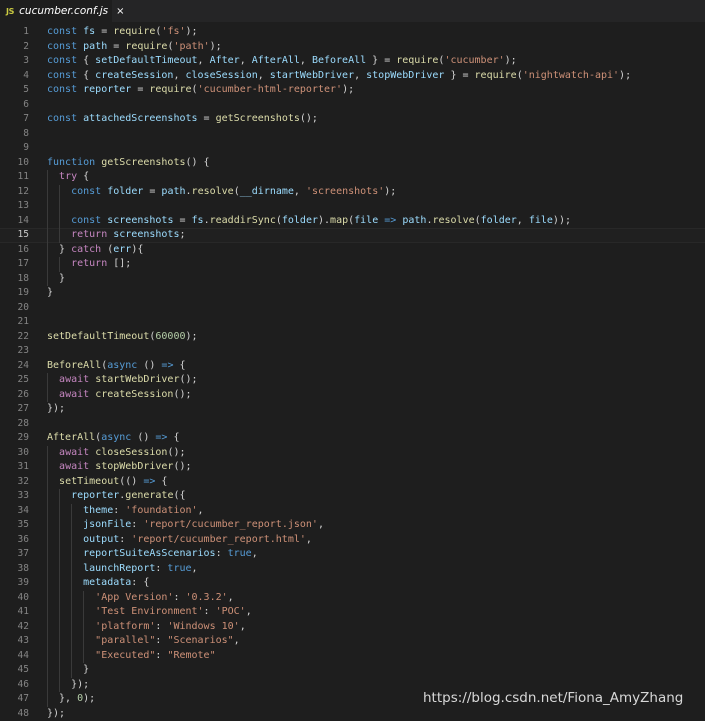 This screenshot has height=721, width=705. What do you see at coordinates (50, 292) in the screenshot?
I see `code-token: }` at bounding box center [50, 292].